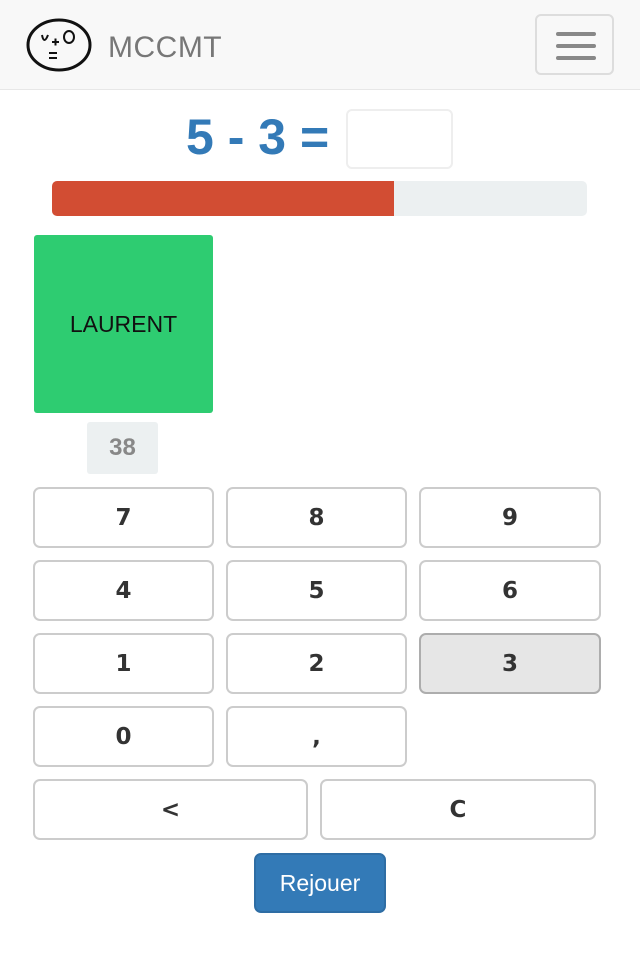 The width and height of the screenshot is (640, 960). What do you see at coordinates (320, 45) in the screenshot?
I see `navbar: MCCMT` at bounding box center [320, 45].